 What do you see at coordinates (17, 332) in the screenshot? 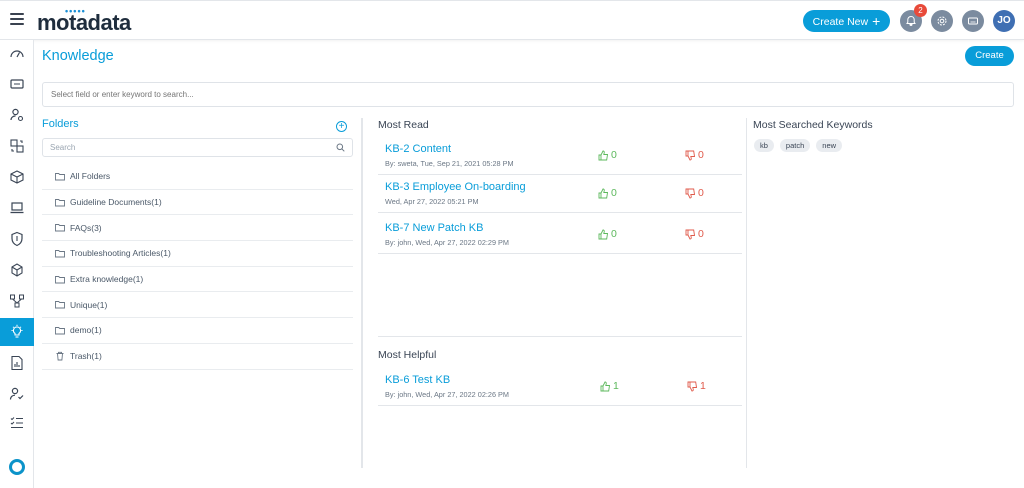
I see `knowledge-bulb-icon` at bounding box center [17, 332].